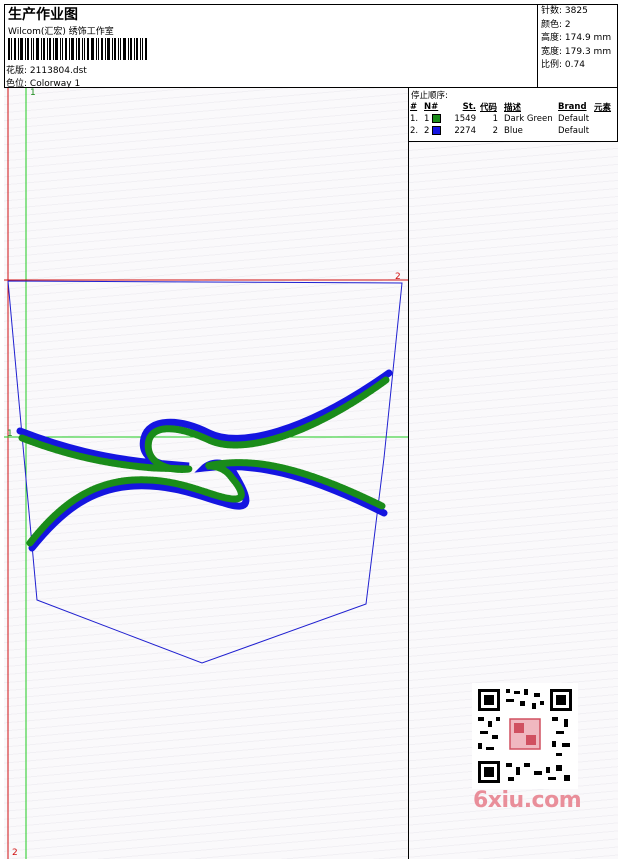 Image resolution: width=620 pixels, height=861 pixels. I want to click on row-code: 2, so click(495, 131).